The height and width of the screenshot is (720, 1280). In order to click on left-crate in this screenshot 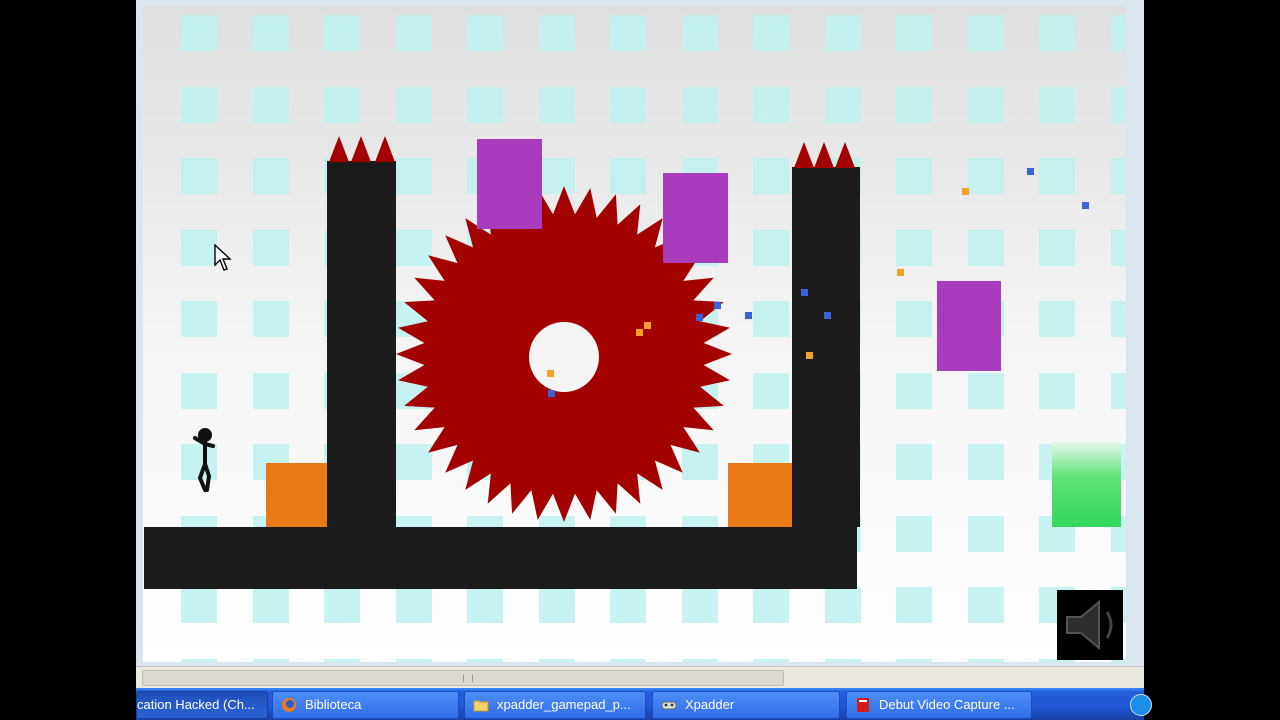, I will do `click(296, 495)`.